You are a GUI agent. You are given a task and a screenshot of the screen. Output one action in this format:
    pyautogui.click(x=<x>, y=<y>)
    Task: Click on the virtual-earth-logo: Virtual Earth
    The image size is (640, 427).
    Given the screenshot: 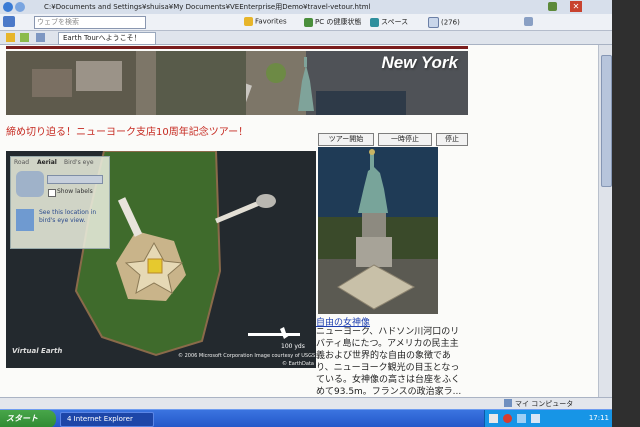 What is the action you would take?
    pyautogui.click(x=37, y=351)
    